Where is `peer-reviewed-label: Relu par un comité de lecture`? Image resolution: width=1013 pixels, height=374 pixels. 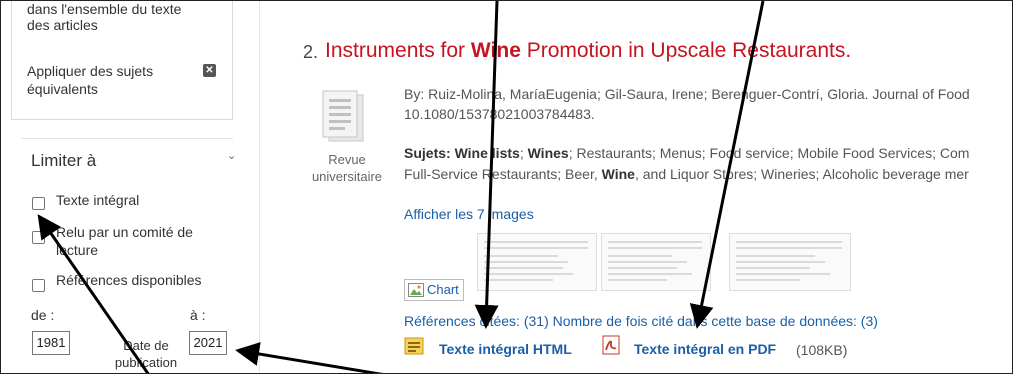 peer-reviewed-label: Relu par un comité de lecture is located at coordinates (141, 241).